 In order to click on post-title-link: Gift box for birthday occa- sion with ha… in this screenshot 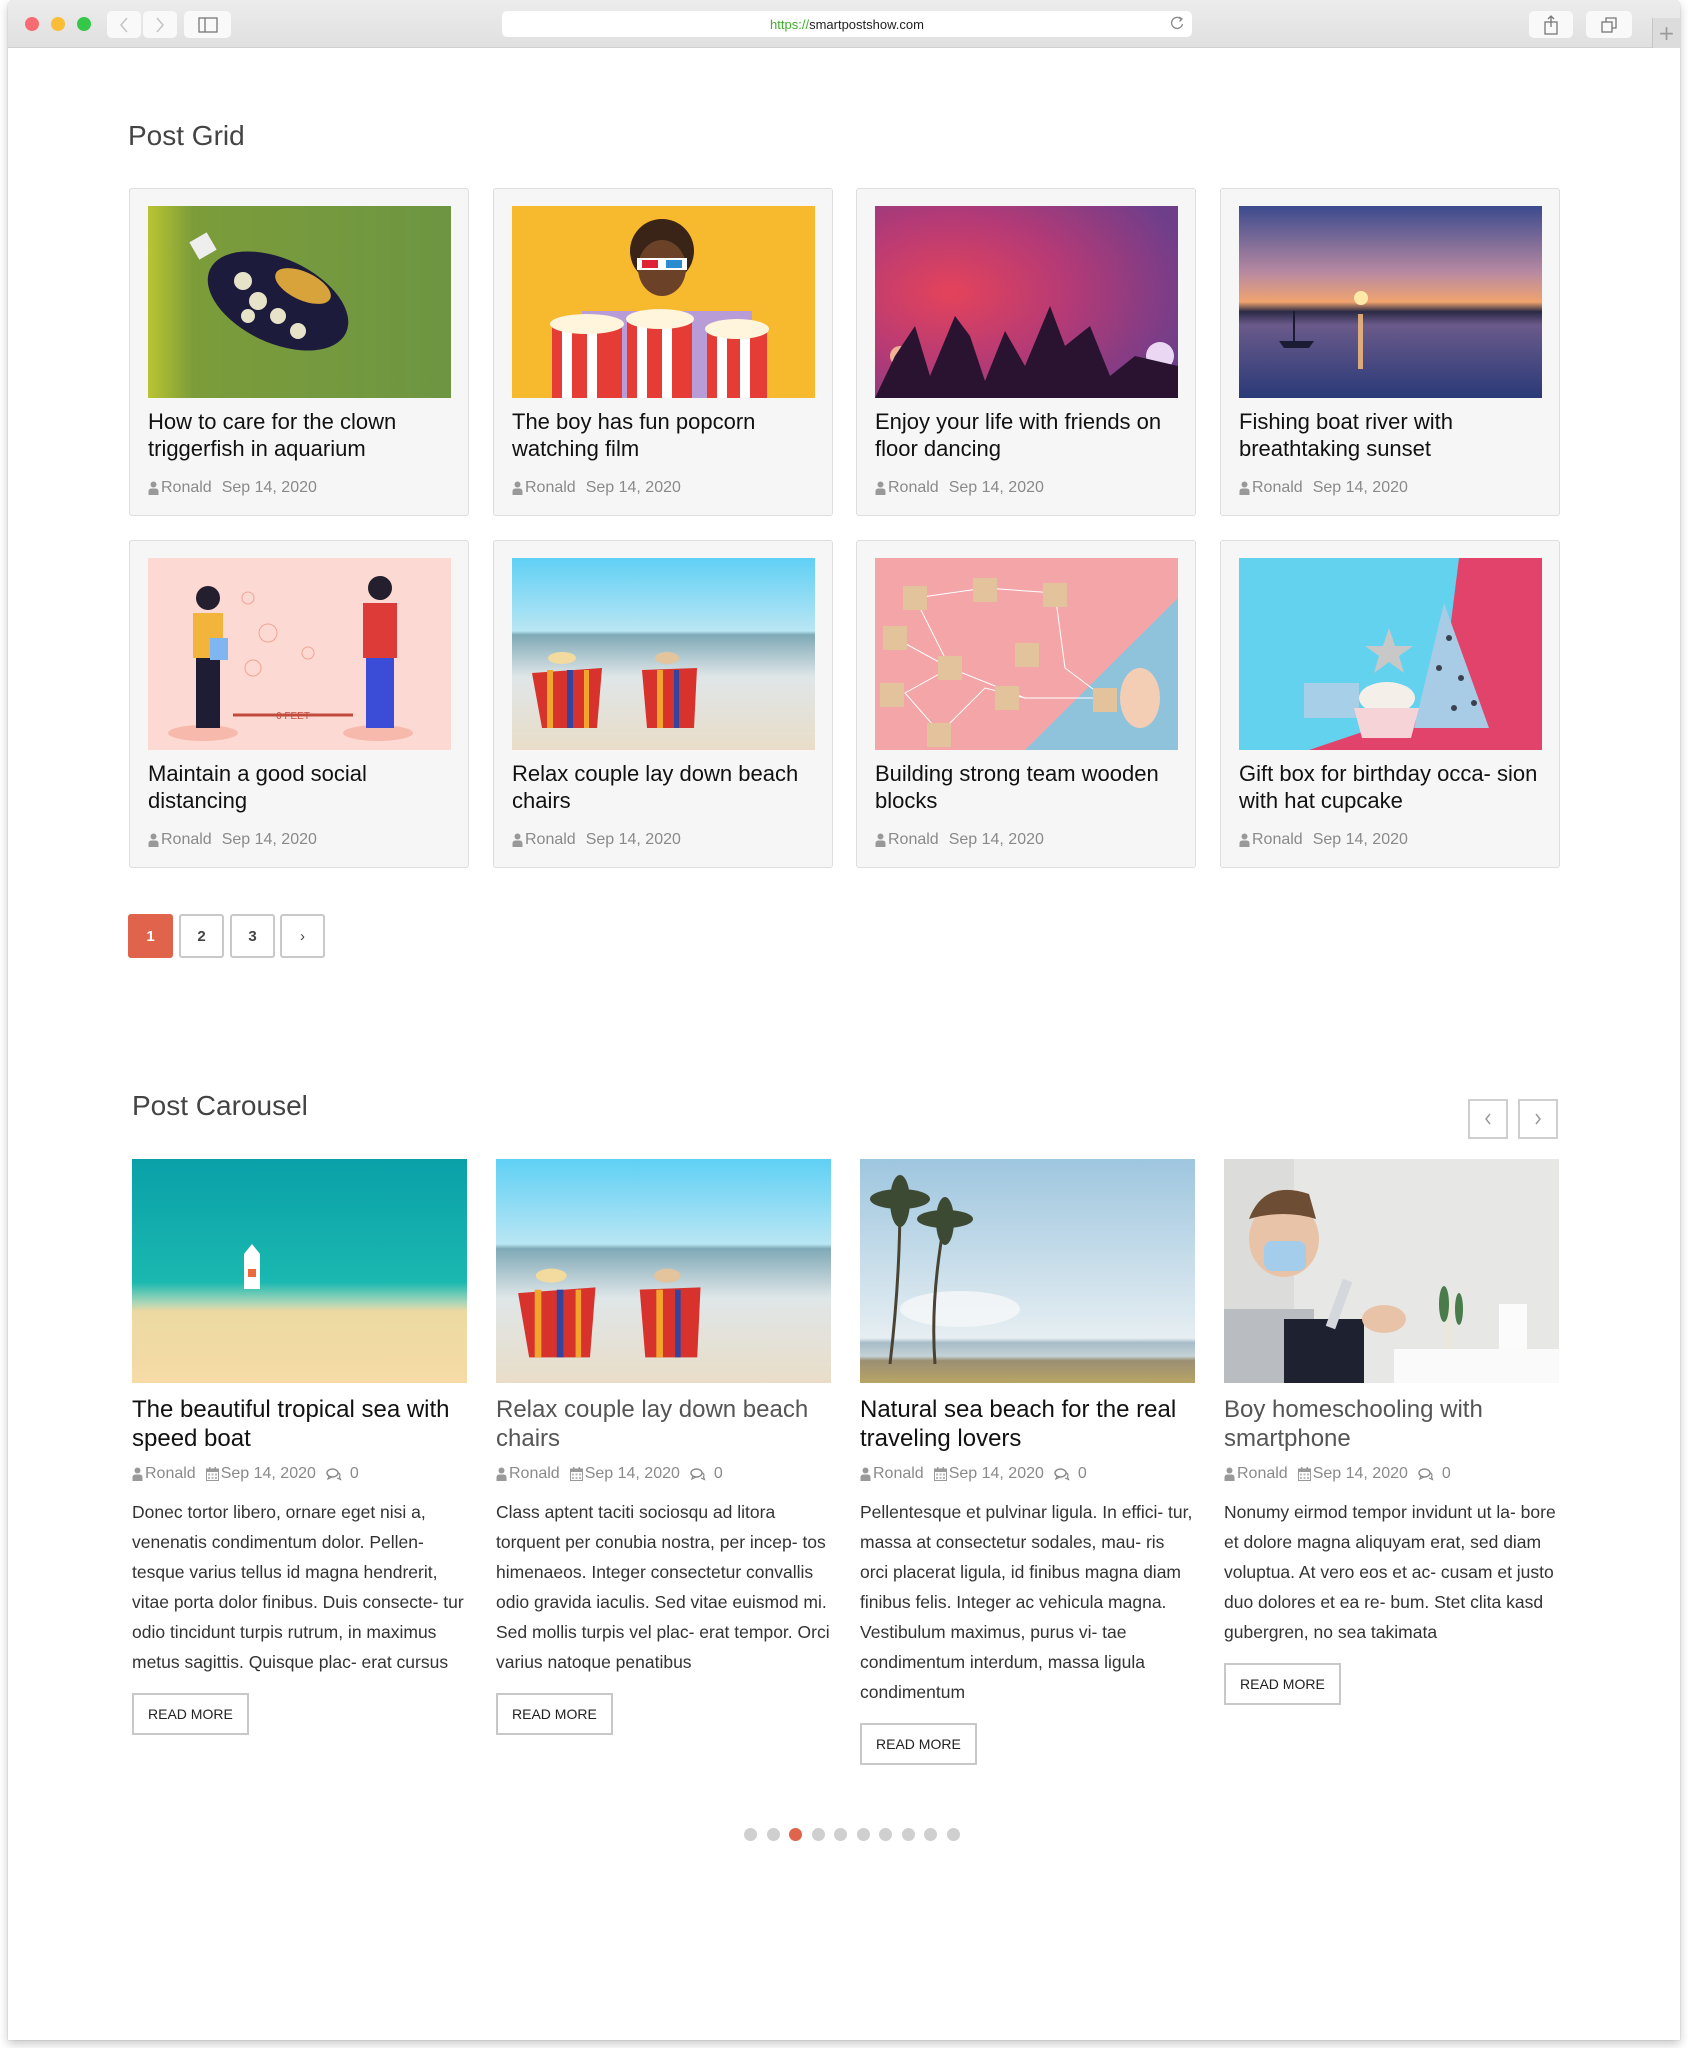, I will do `click(1394, 787)`.